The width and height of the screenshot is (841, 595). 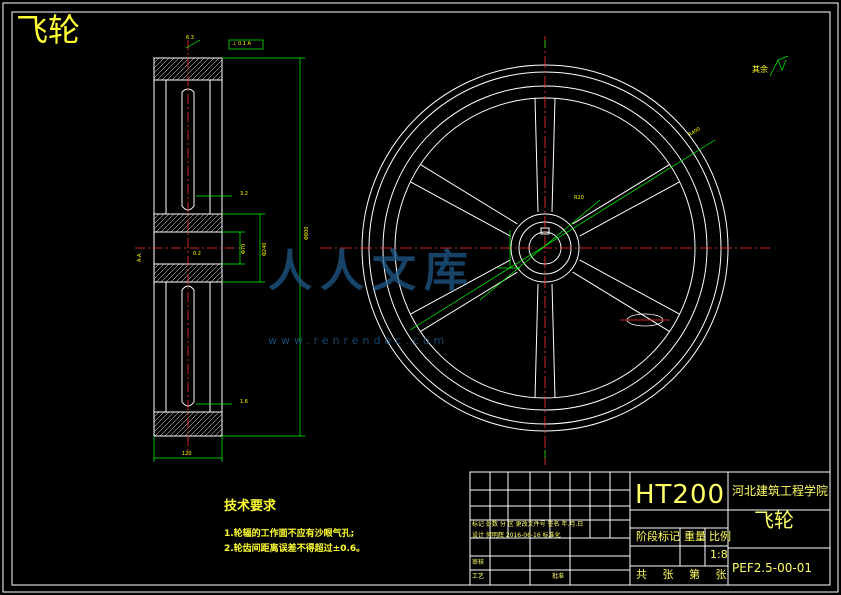 I want to click on review-label: 审核, so click(x=478, y=562).